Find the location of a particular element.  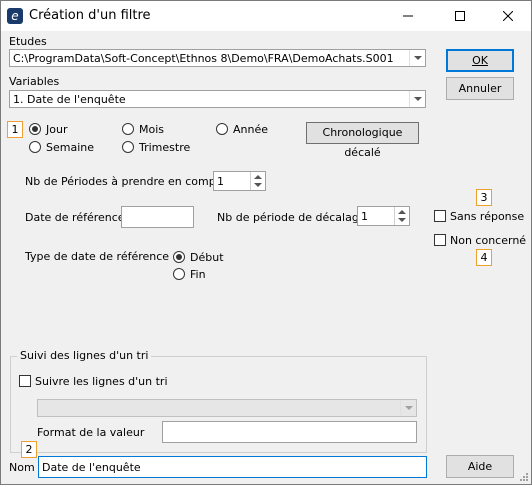

marker-4: 4 is located at coordinates (484, 257).